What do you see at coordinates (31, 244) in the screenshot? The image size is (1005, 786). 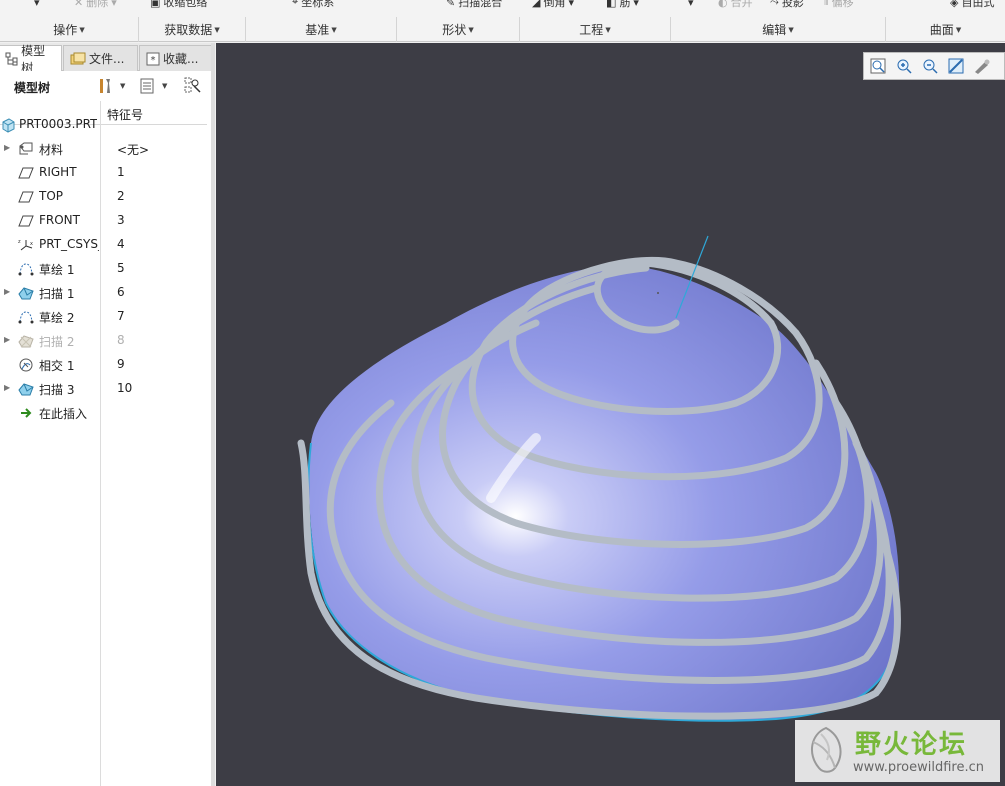 I see `svg-text: x` at bounding box center [31, 244].